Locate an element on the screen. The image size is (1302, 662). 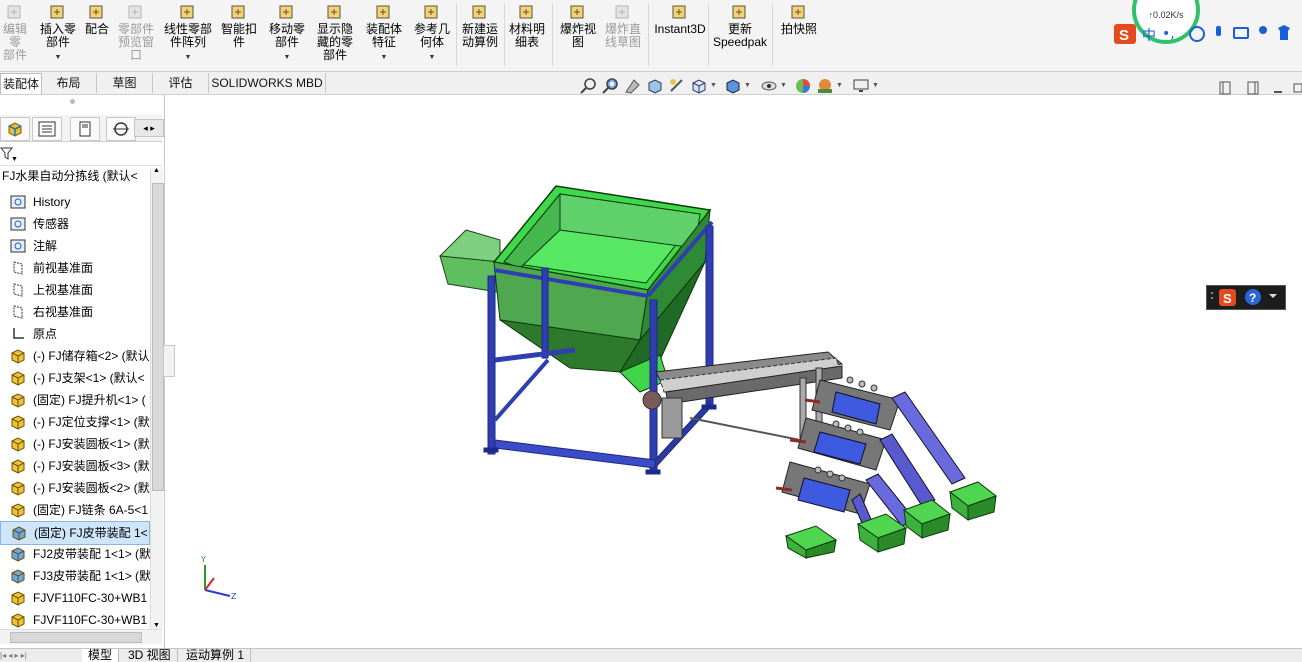
ribbon-button-2: 配合 is located at coordinates (97, 35).